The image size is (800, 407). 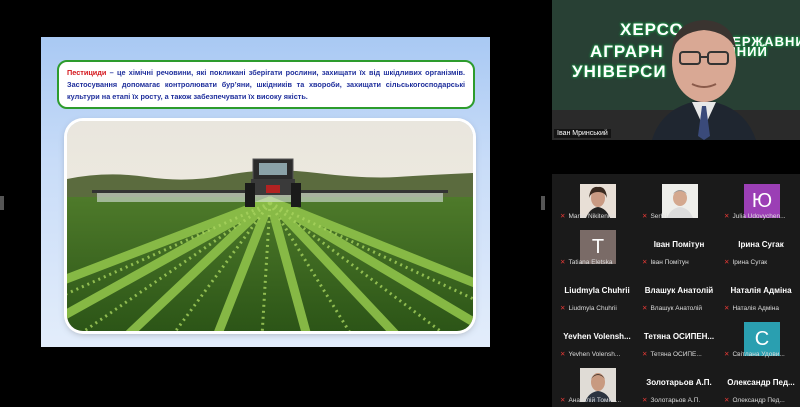 I want to click on participant-tile: Наталія Адміна ✕ Наталія Адміна, so click(x=760, y=292).